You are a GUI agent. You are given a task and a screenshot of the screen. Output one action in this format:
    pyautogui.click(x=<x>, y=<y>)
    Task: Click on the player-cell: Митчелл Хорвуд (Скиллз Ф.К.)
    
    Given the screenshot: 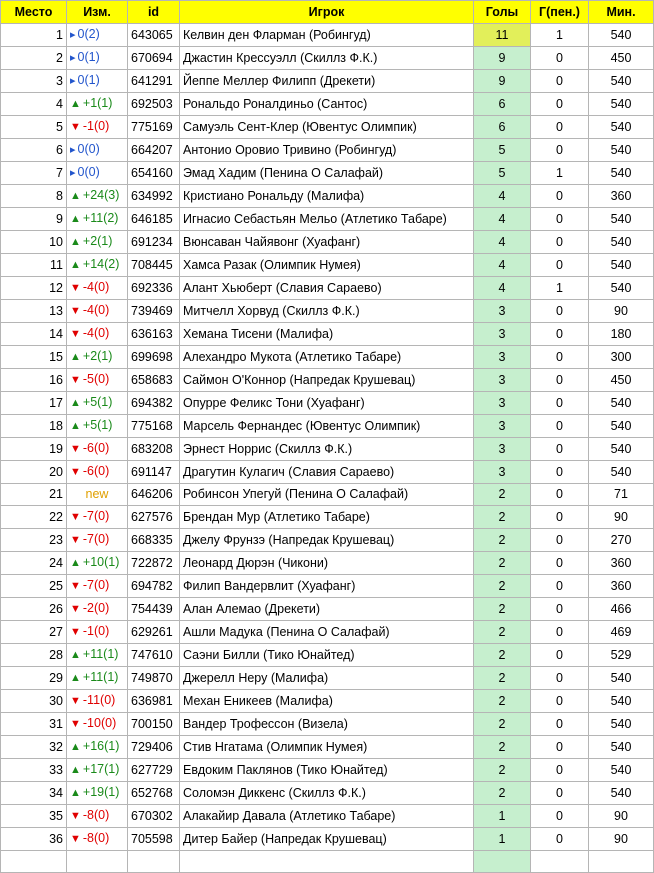 What is the action you would take?
    pyautogui.click(x=326, y=311)
    